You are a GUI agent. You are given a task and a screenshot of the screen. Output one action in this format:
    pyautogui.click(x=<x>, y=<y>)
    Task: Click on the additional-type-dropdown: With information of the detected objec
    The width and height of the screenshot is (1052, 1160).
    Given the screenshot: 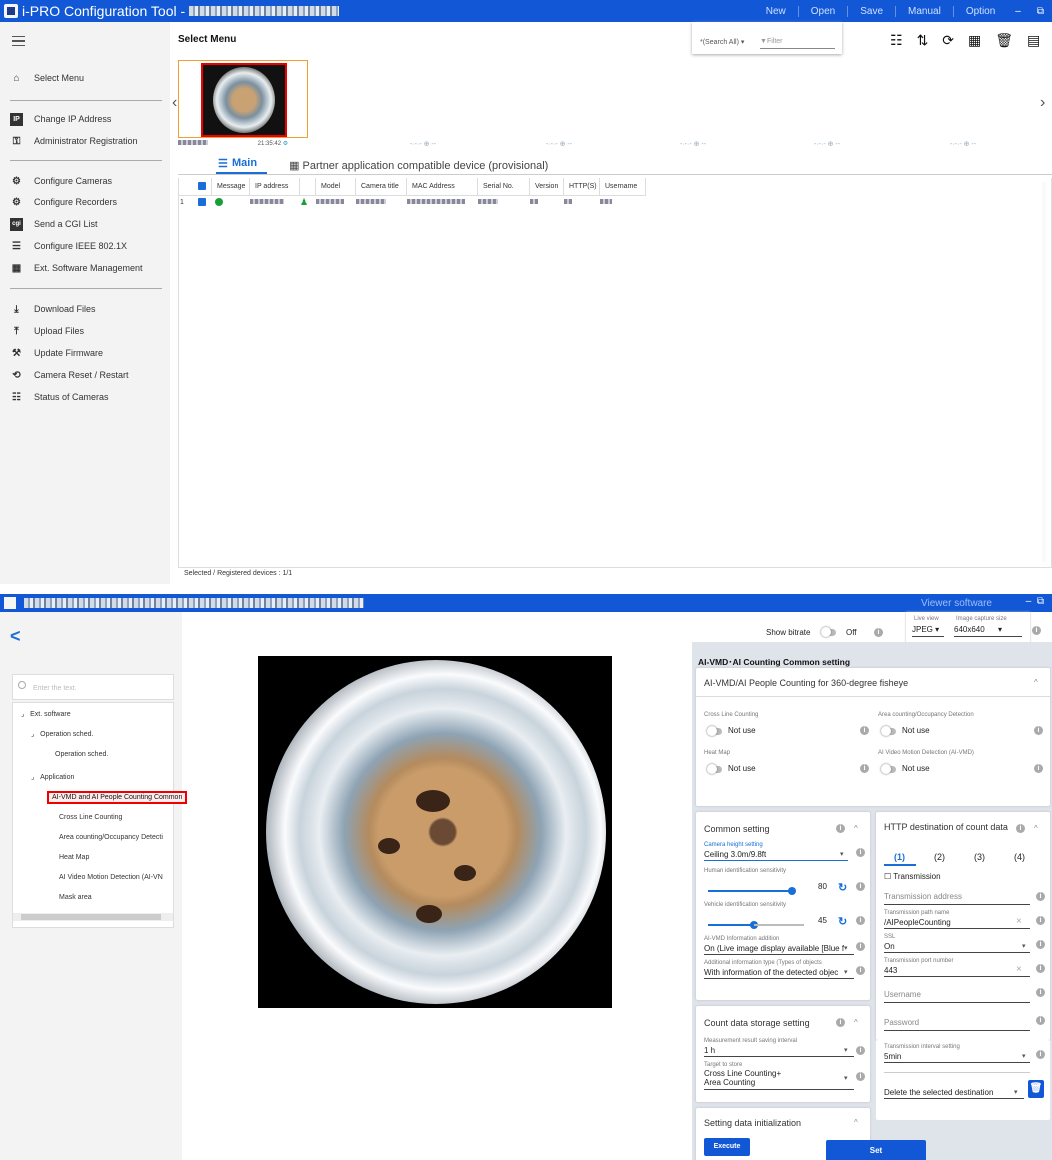 What is the action you would take?
    pyautogui.click(x=774, y=972)
    